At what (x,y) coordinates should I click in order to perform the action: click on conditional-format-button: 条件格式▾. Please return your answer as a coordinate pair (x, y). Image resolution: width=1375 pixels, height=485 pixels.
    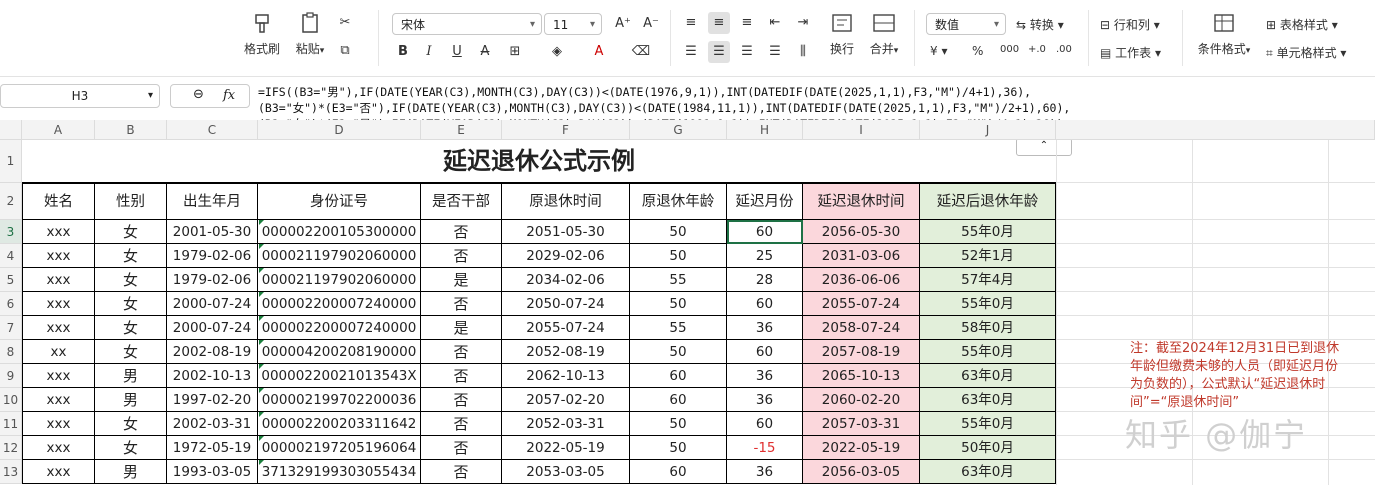
    Looking at the image, I should click on (1224, 34).